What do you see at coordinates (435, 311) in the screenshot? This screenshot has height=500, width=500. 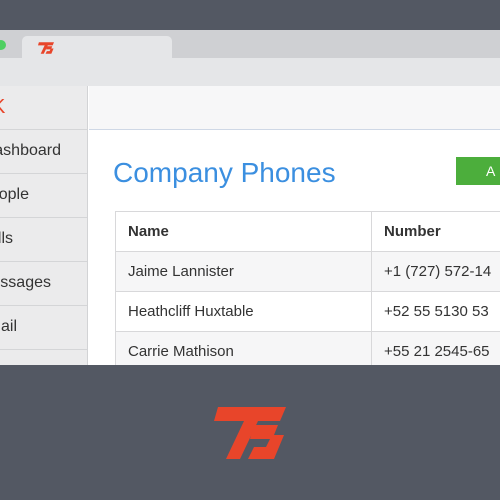 I see `cell-number: +52 55 5130 53` at bounding box center [435, 311].